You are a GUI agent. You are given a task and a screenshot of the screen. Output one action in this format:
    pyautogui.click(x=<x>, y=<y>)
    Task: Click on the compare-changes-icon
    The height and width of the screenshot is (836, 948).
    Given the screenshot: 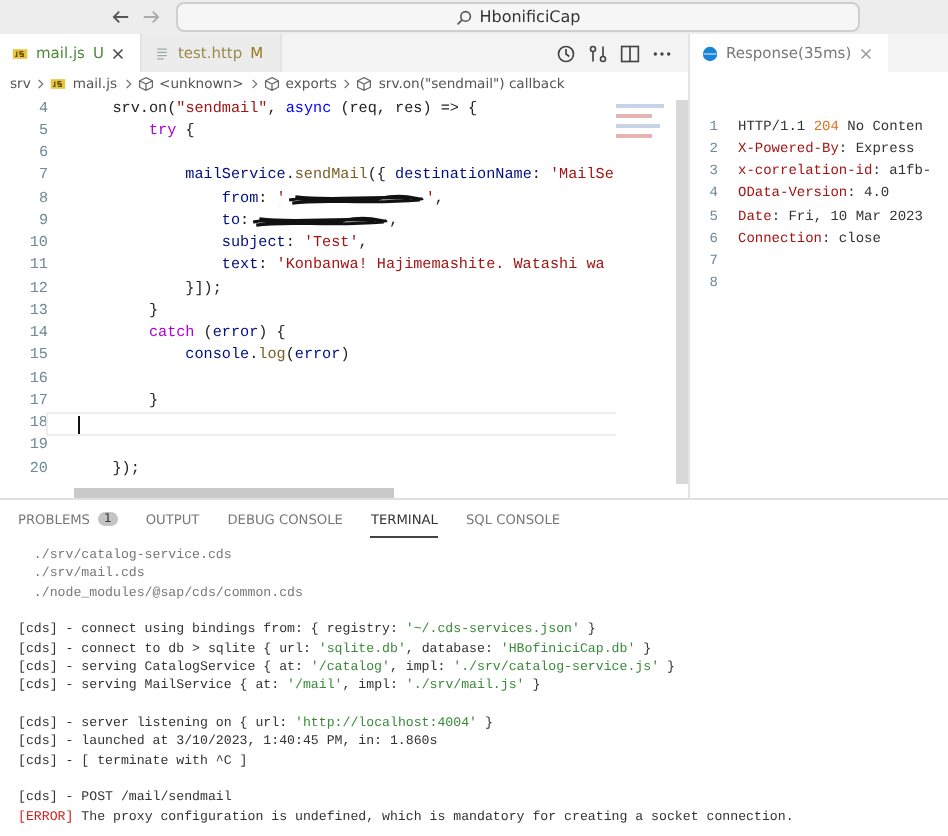 What is the action you would take?
    pyautogui.click(x=598, y=53)
    